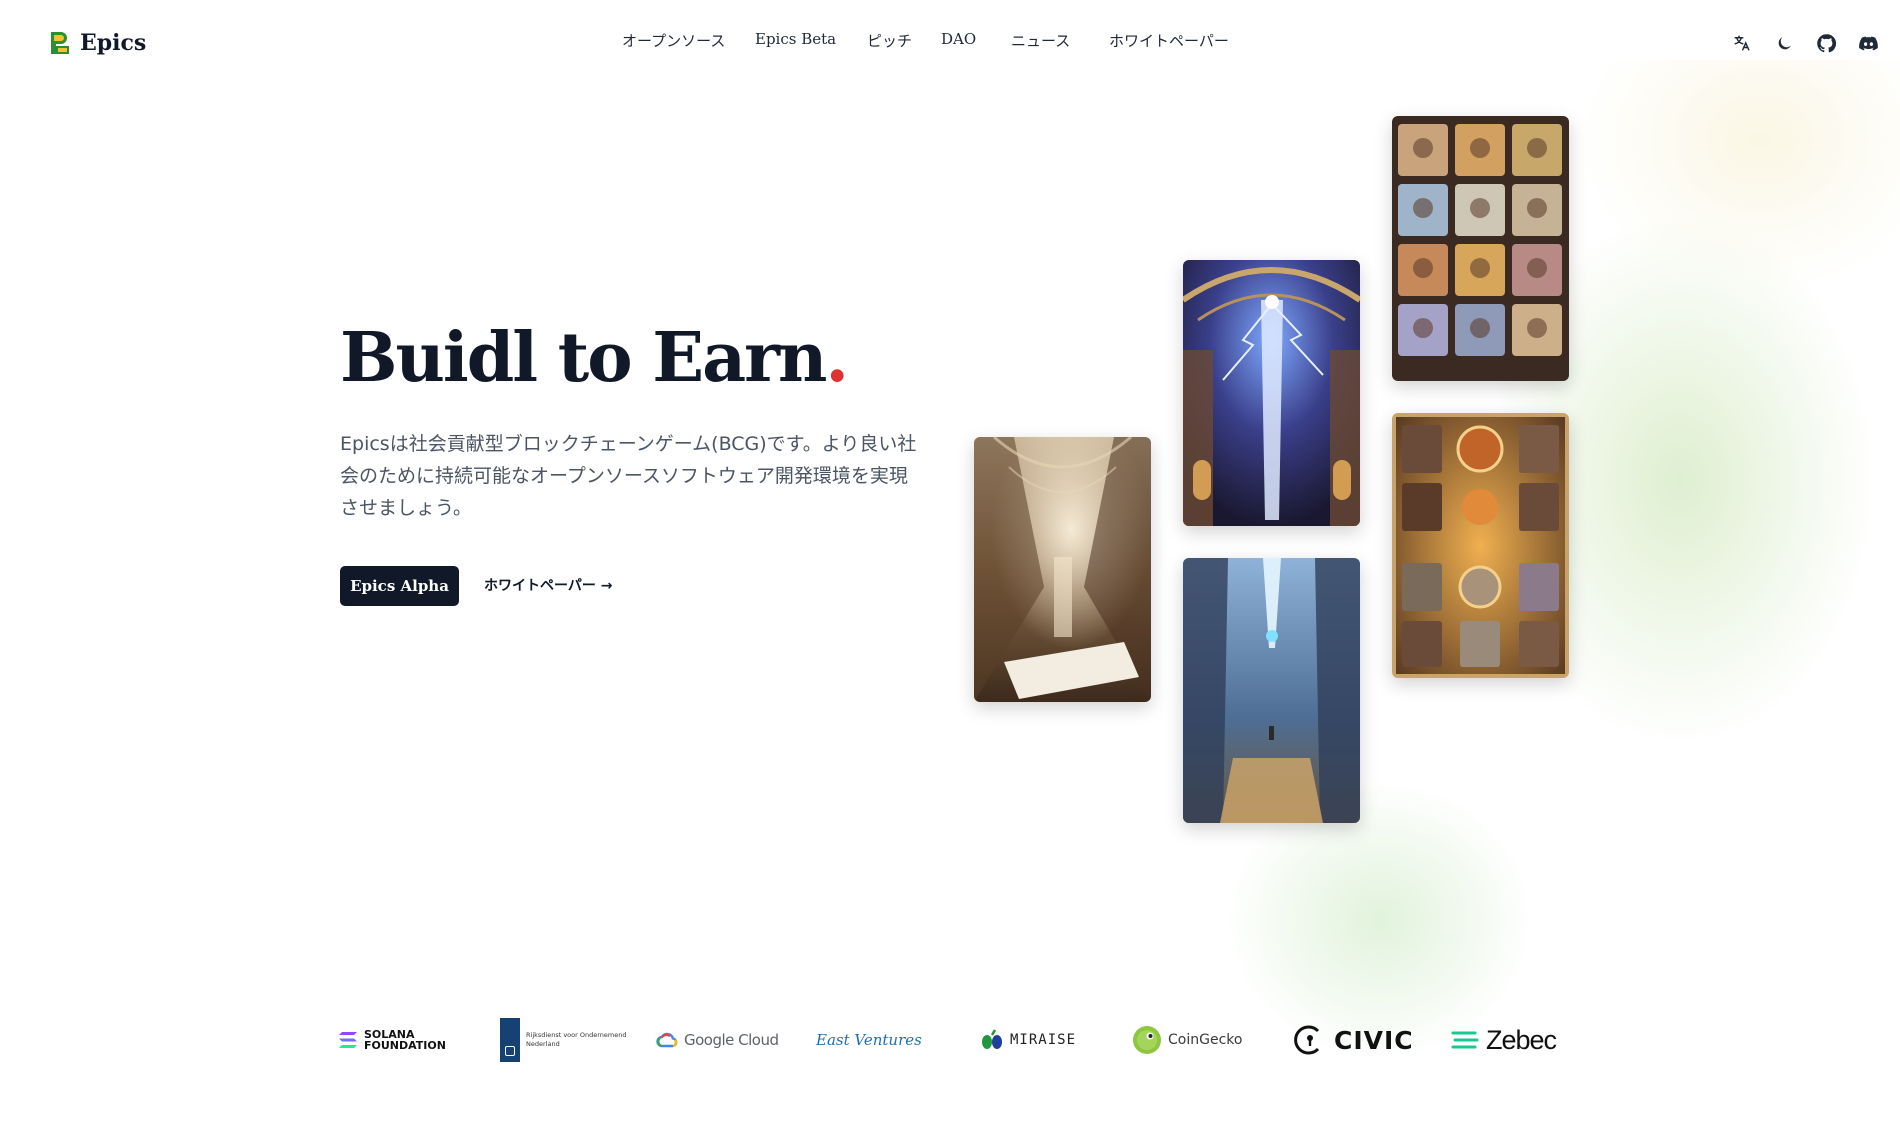  I want to click on google-cloud-text: Google Cloud, so click(731, 1040).